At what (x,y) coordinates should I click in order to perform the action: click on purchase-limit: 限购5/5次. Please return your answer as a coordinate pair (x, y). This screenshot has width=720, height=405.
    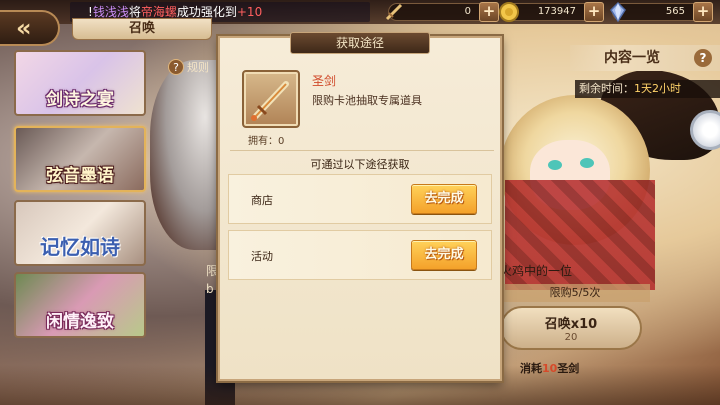
    Looking at the image, I should click on (575, 293).